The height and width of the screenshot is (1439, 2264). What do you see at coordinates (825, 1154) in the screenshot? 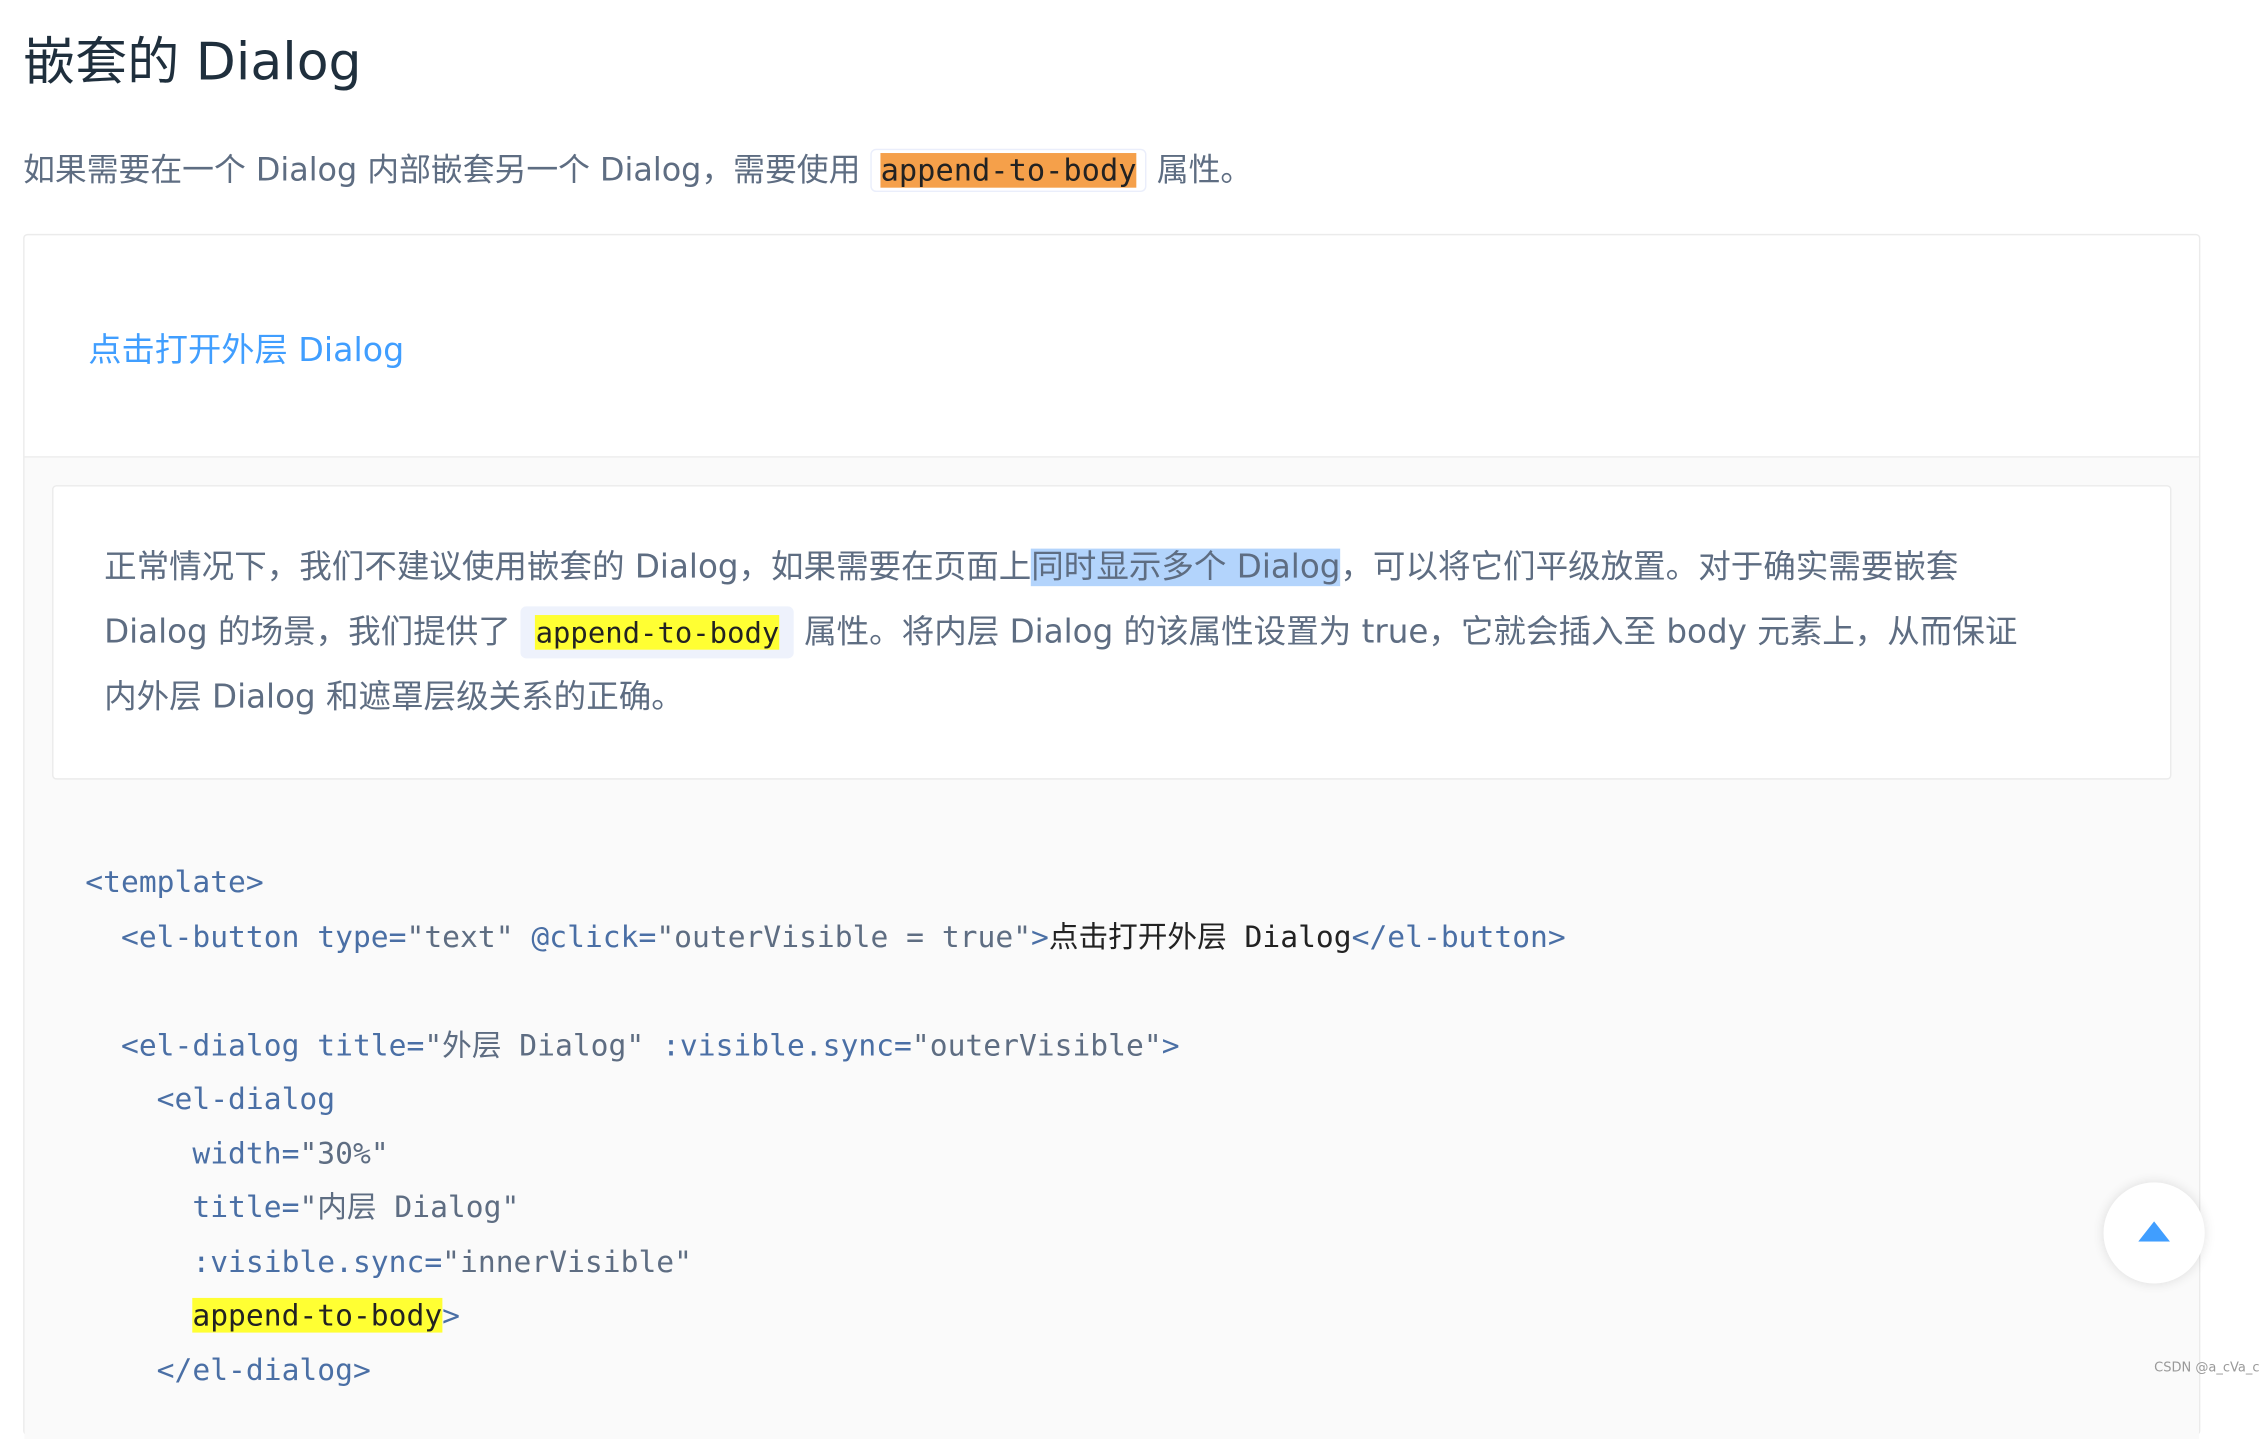
I see `code-line: width="30%"` at bounding box center [825, 1154].